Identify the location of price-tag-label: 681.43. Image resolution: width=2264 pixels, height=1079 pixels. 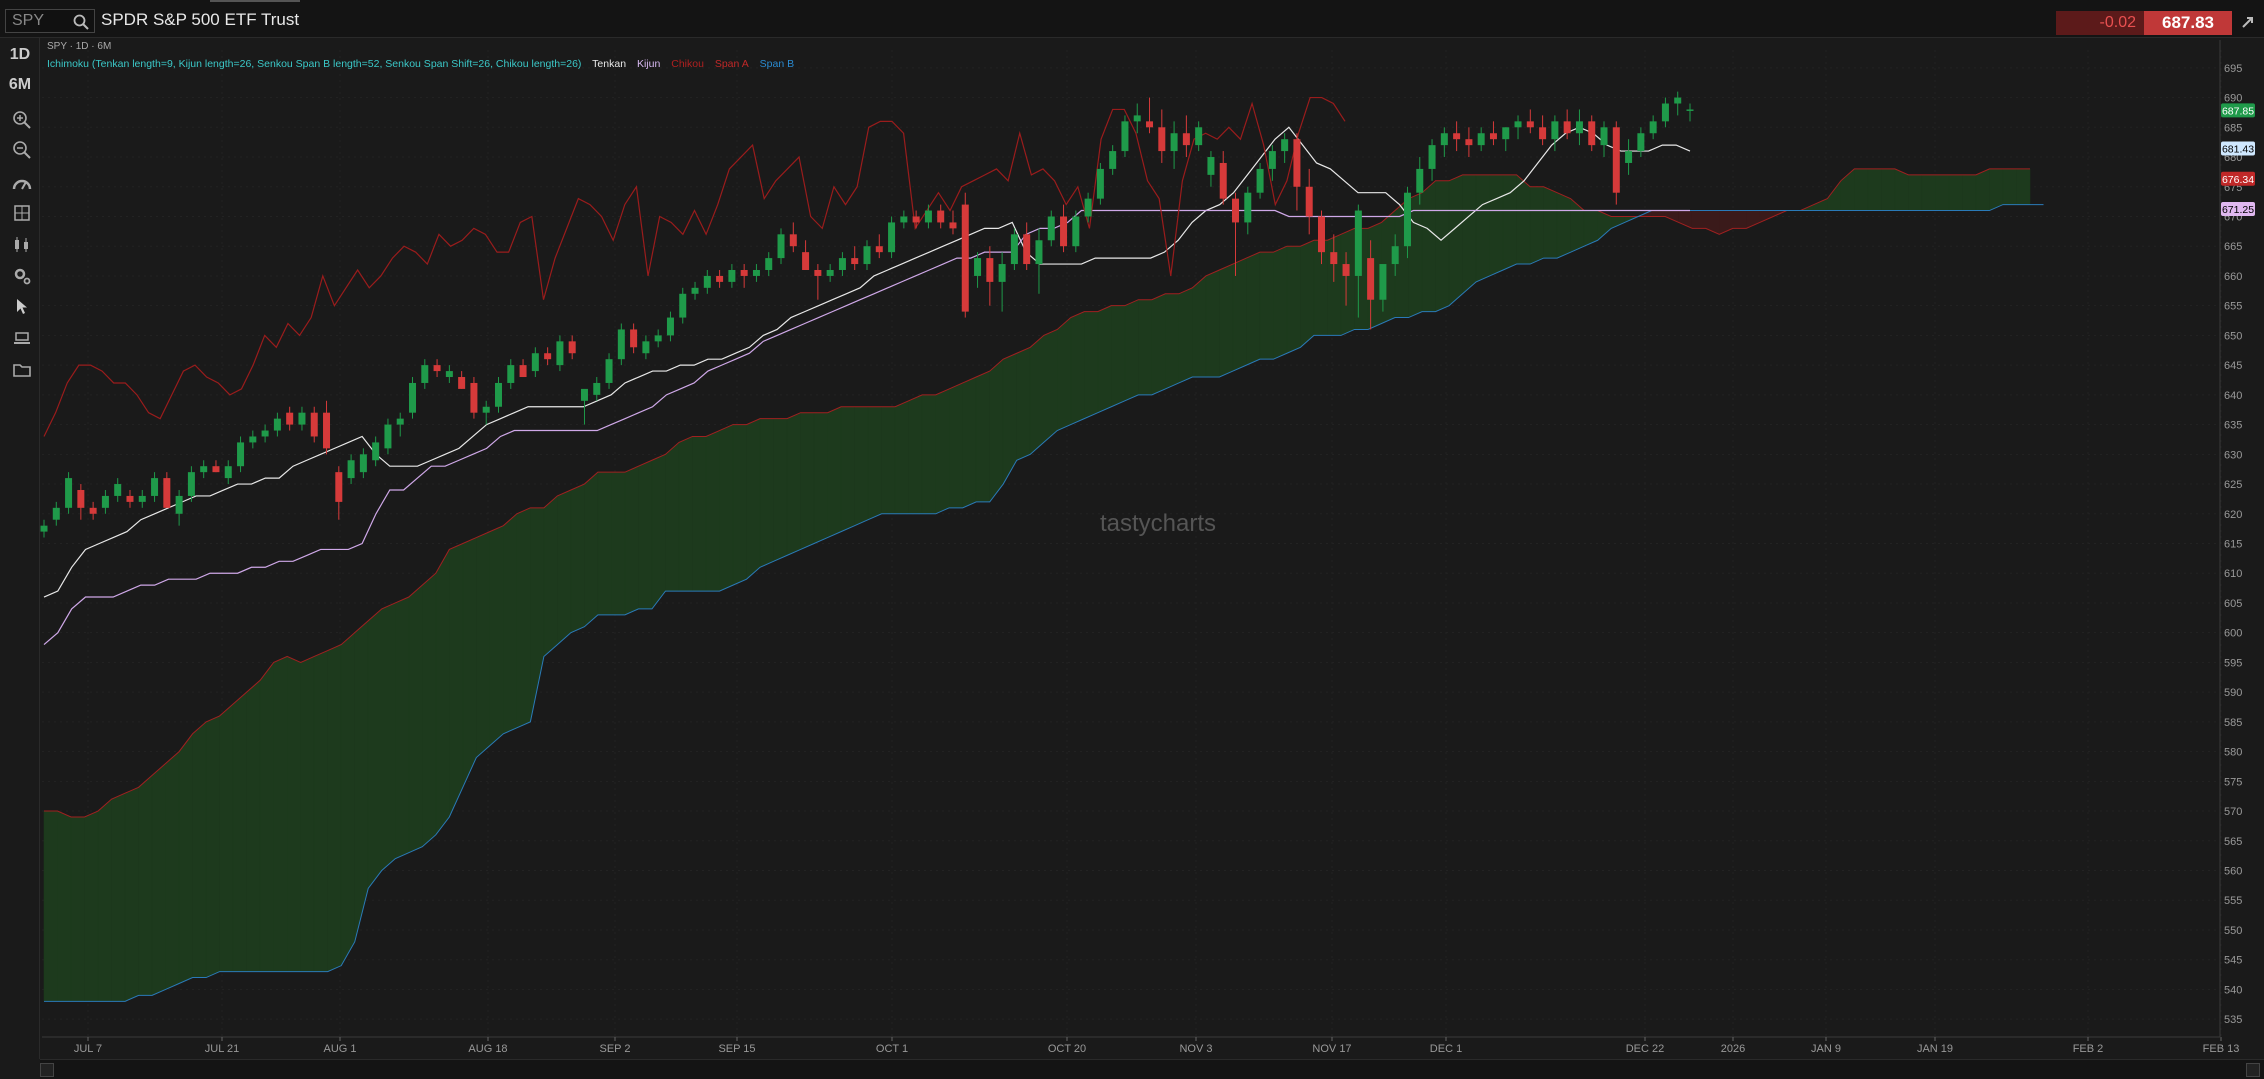
(2238, 150).